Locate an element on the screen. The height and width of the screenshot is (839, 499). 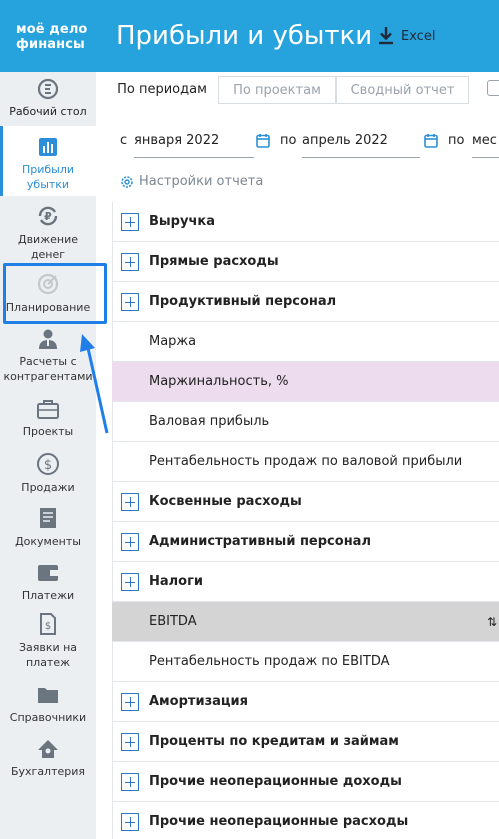
table-row: Прочие неоперационные доходы is located at coordinates (305, 782).